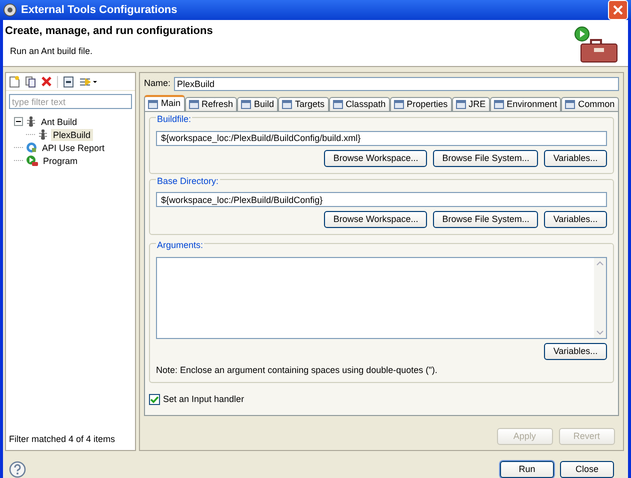 The height and width of the screenshot is (478, 631). I want to click on name-label: Name:, so click(157, 83).